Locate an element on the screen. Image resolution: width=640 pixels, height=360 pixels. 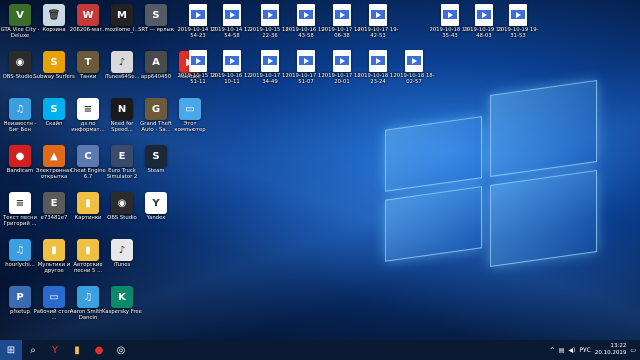
video-file-icon: 2019-10-17 19-42-53 is located at coordinates (378, 21).